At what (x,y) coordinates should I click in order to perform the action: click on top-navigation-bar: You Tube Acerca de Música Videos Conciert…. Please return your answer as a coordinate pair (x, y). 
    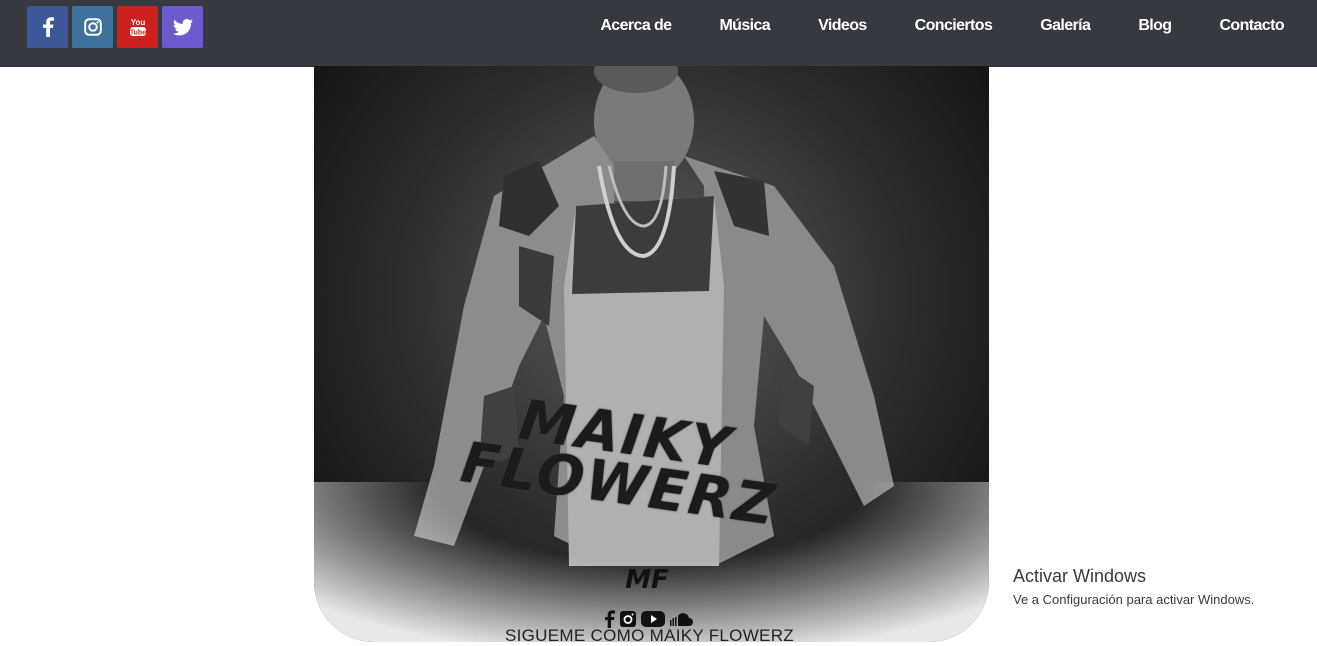
    Looking at the image, I should click on (658, 33).